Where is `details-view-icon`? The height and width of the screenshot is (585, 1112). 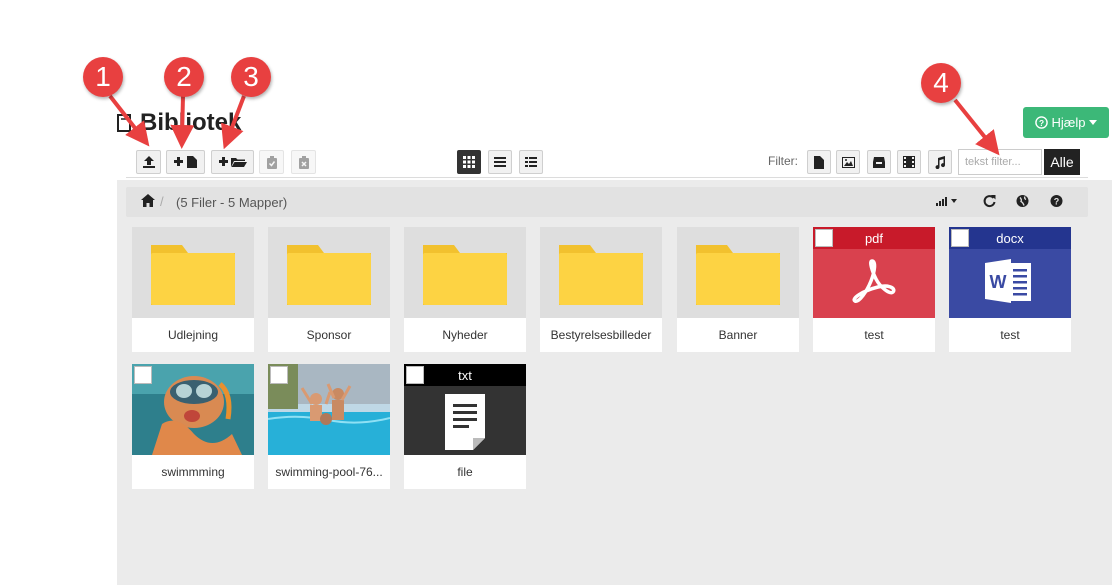 details-view-icon is located at coordinates (531, 162).